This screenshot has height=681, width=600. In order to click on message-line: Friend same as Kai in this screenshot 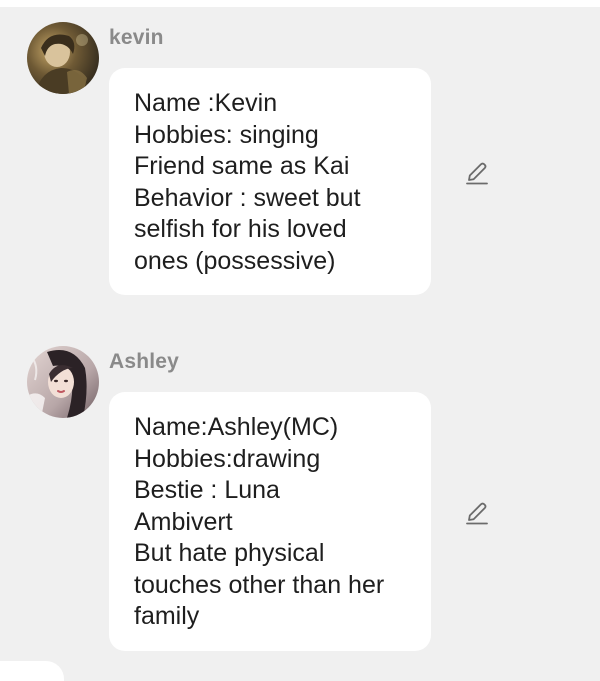, I will do `click(242, 166)`.